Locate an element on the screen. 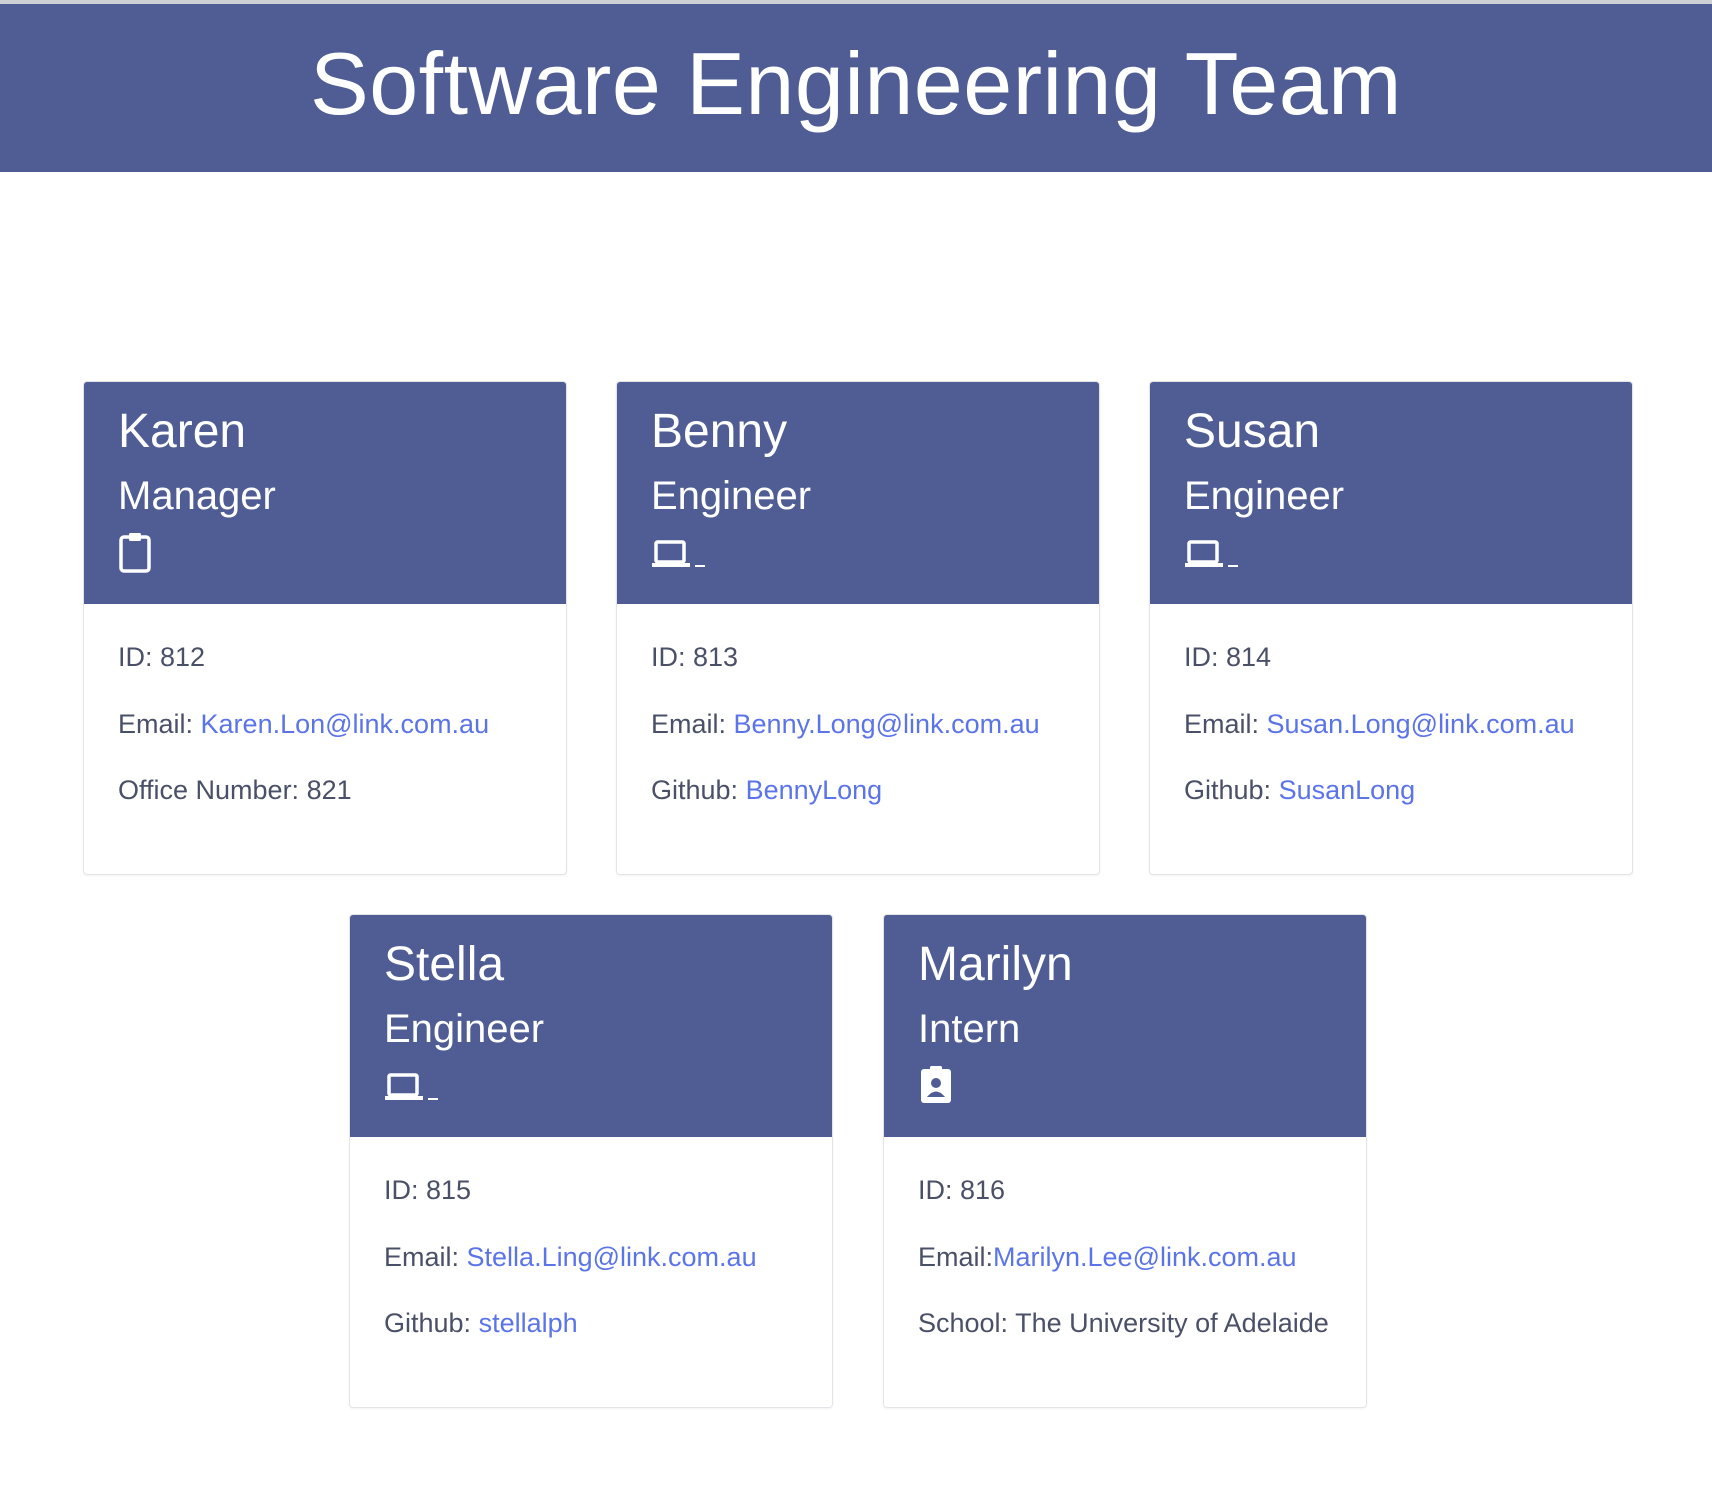 This screenshot has height=1500, width=1712. employee-email-row: Email: Karen.Lon@link.com.au is located at coordinates (303, 724).